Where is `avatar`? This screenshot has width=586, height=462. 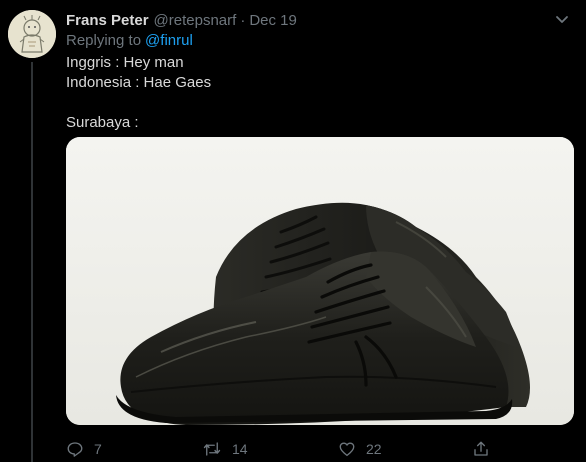
avatar is located at coordinates (32, 34).